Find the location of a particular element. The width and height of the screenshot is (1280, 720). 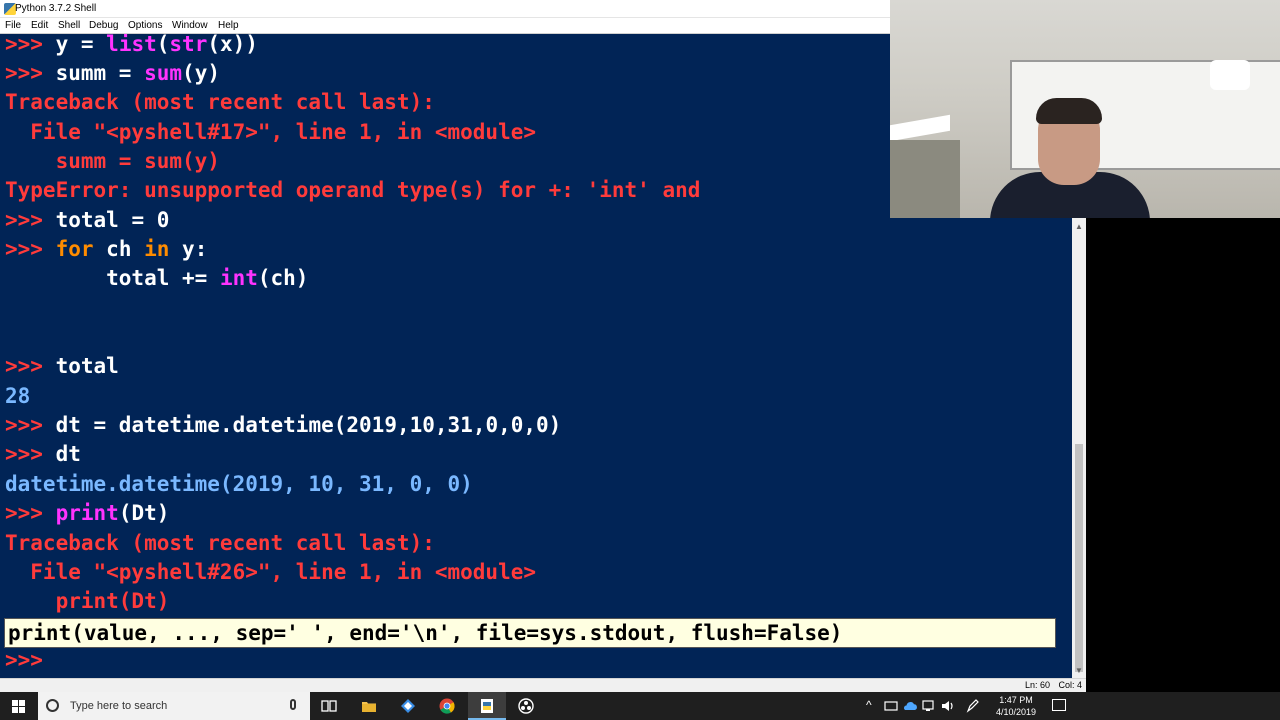

obs-button is located at coordinates (526, 706).